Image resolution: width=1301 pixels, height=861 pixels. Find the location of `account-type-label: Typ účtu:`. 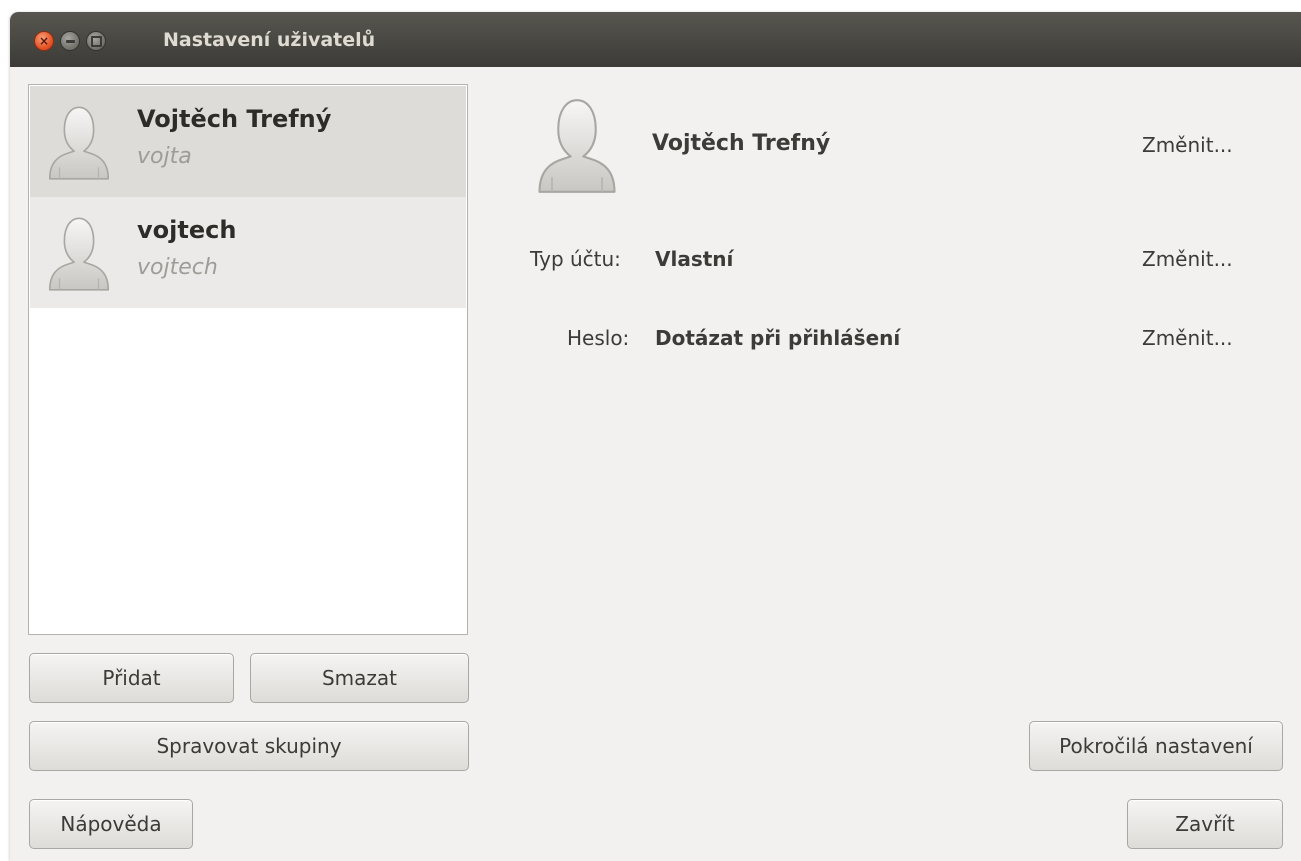

account-type-label: Typ účtu: is located at coordinates (575, 259).